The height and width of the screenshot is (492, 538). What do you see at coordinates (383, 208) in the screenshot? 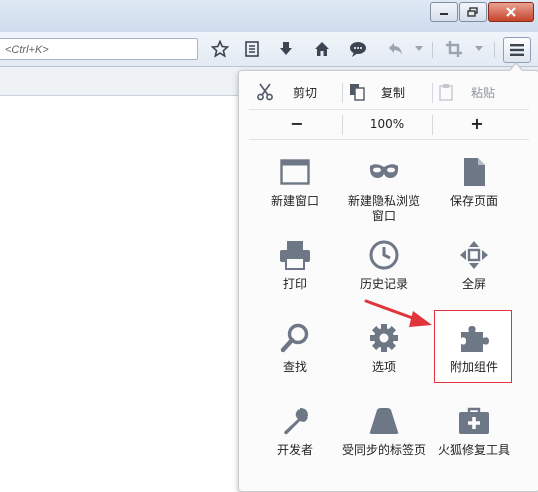
I see `private-window-label: 新建隐私浏览窗口` at bounding box center [383, 208].